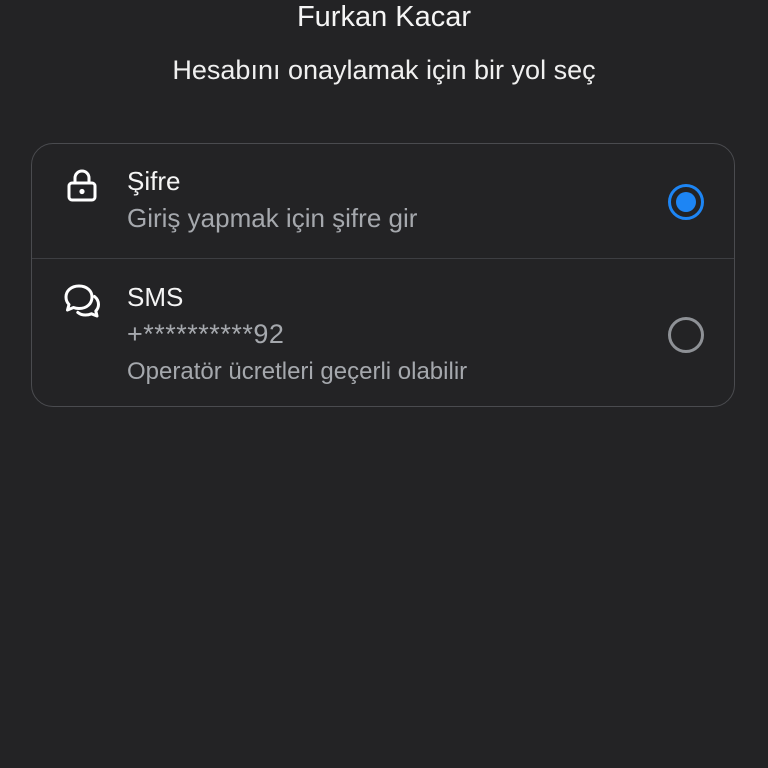 The width and height of the screenshot is (768, 768). I want to click on carrier-charges-note: Operatör ücretleri geçerli olabilir, so click(297, 371).